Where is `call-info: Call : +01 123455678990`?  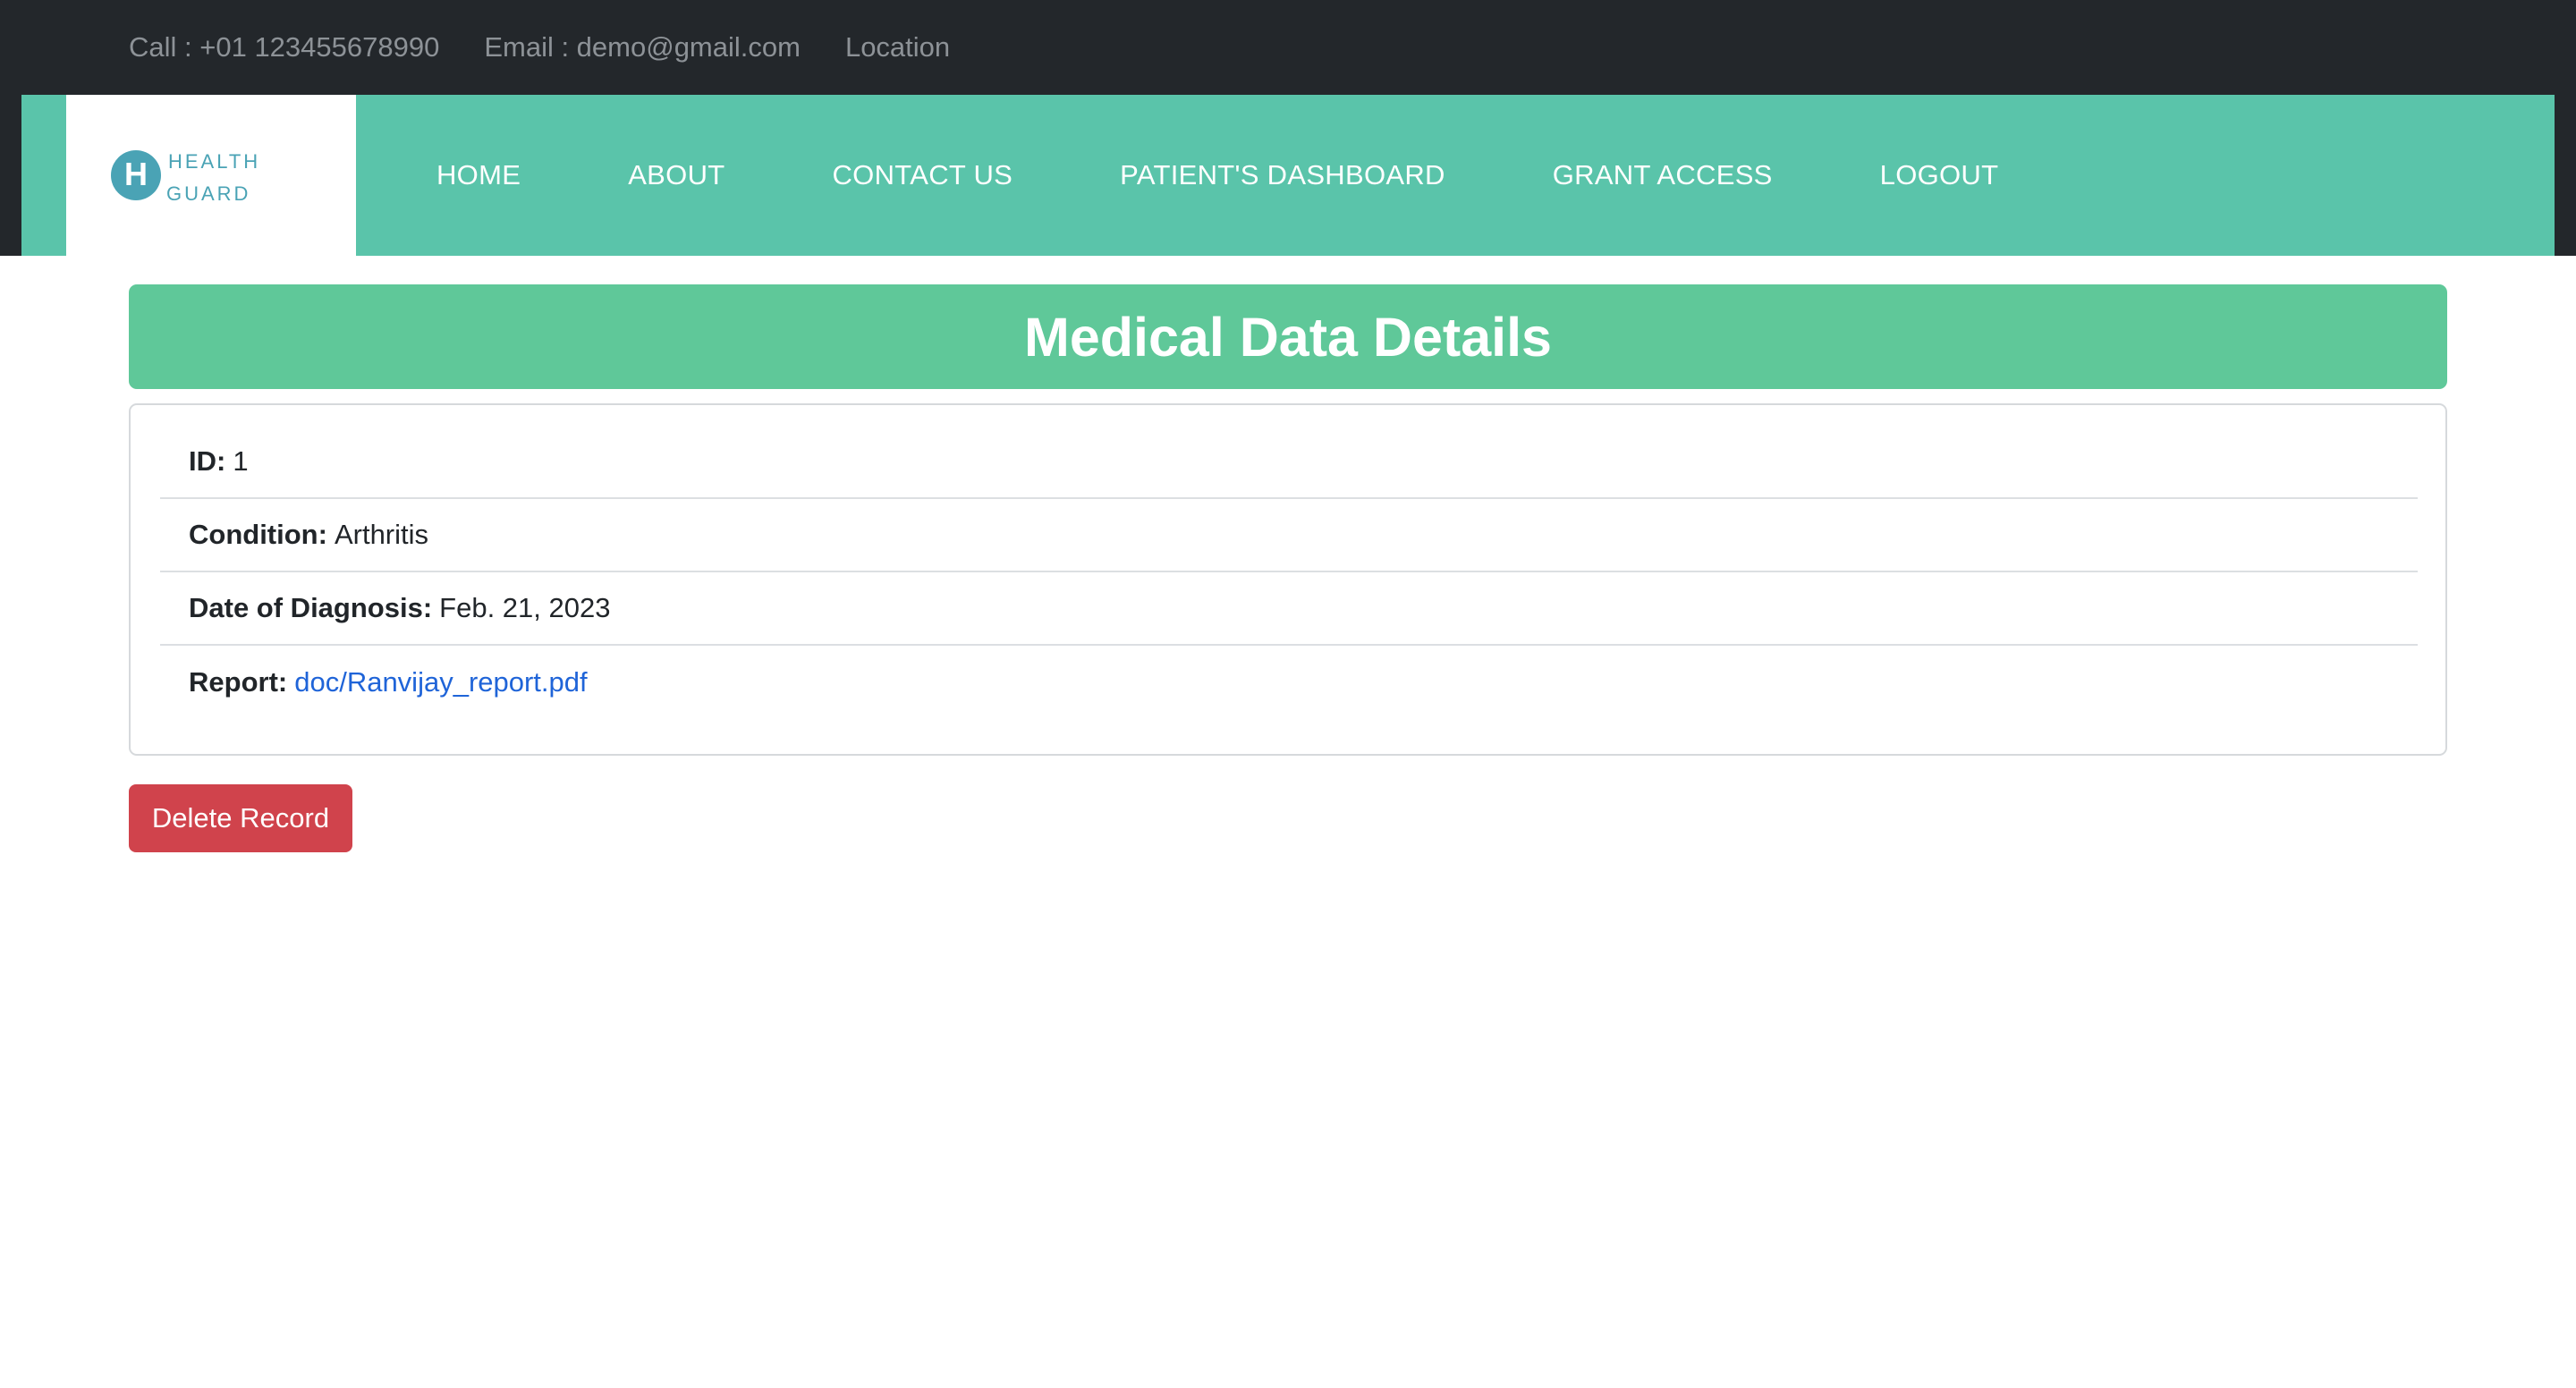
call-info: Call : +01 123455678990 is located at coordinates (284, 47).